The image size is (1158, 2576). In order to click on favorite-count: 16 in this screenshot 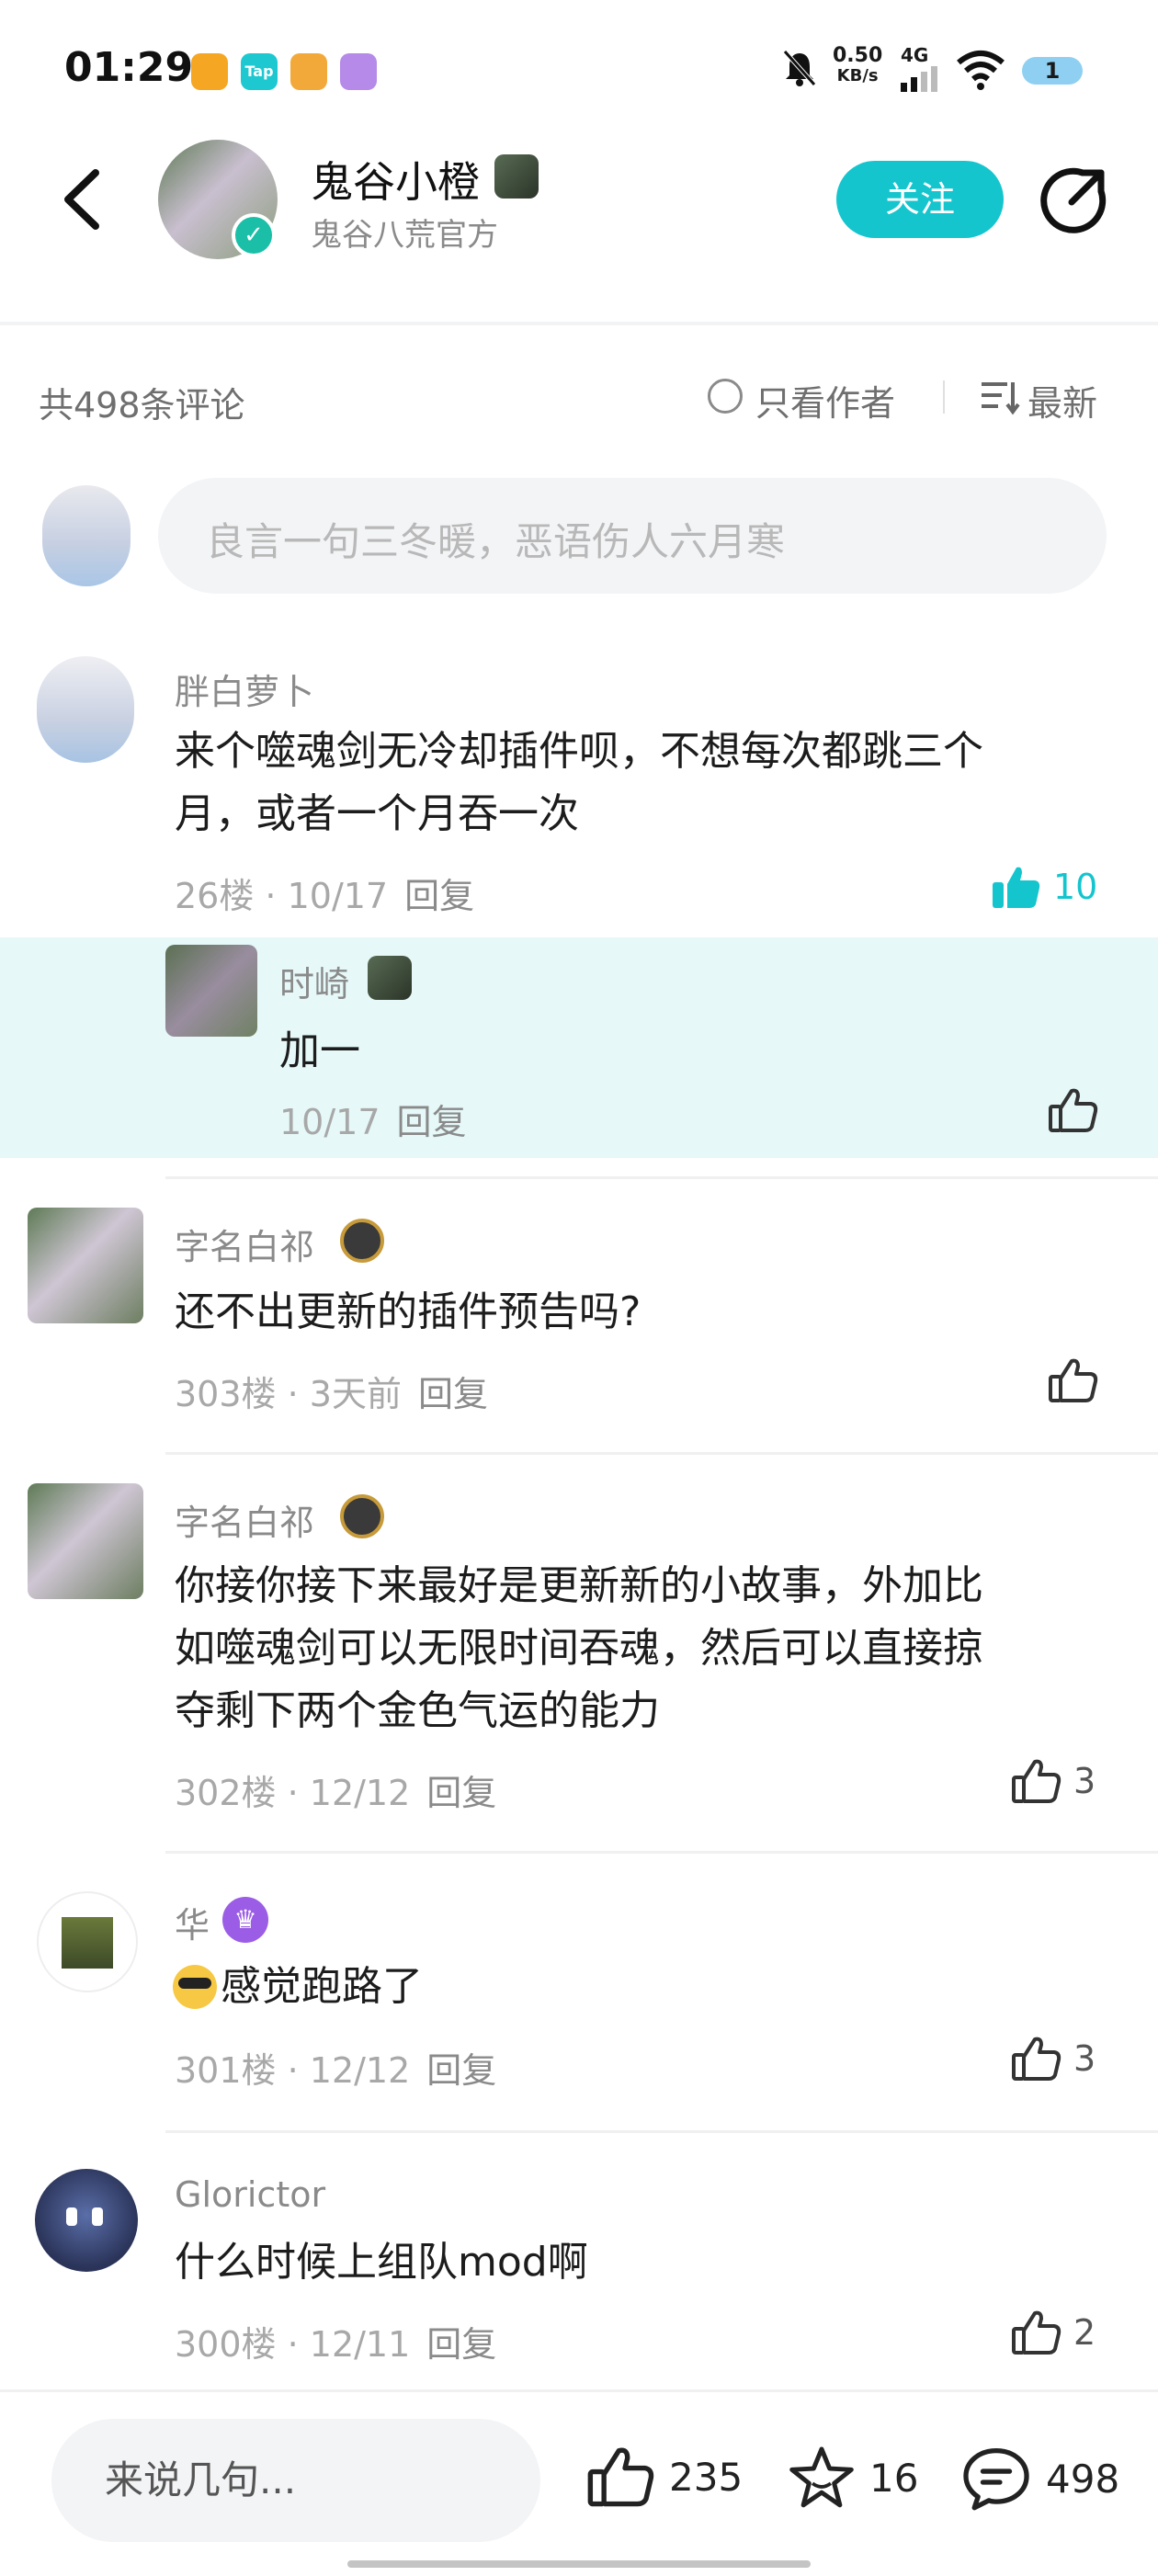, I will do `click(894, 2478)`.